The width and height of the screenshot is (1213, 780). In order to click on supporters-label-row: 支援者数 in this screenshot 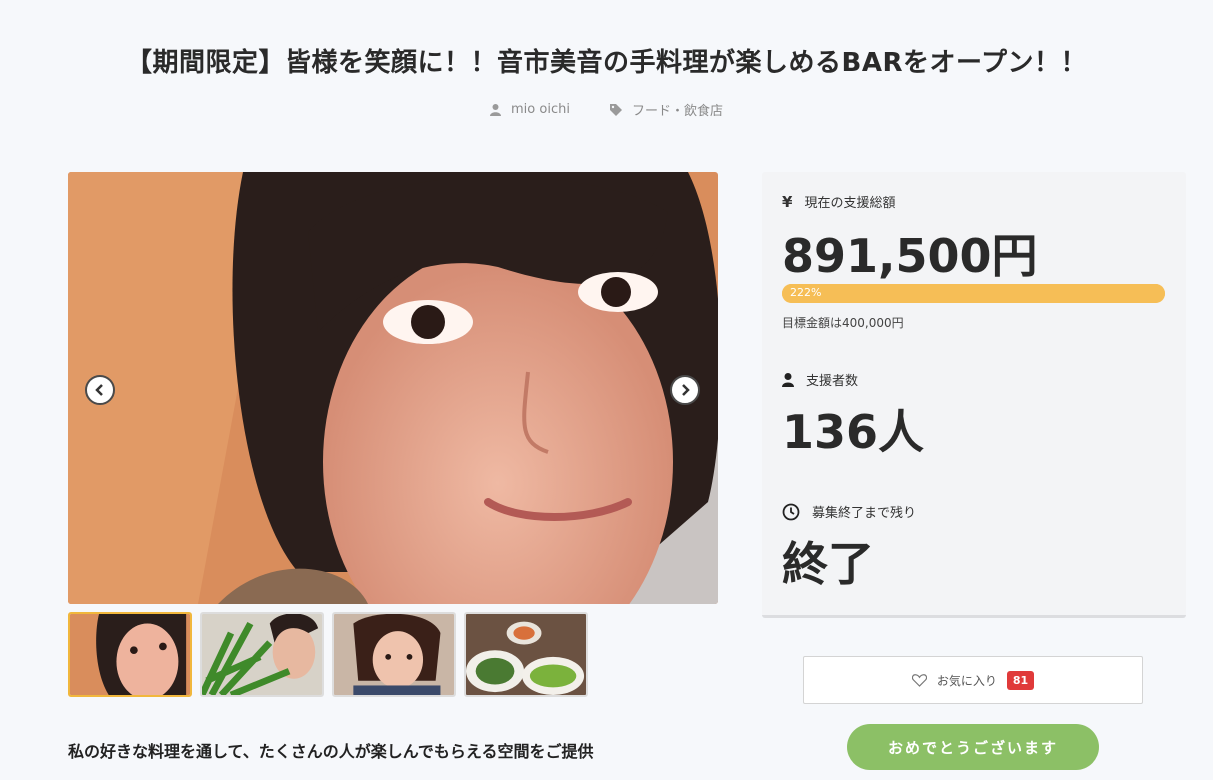, I will do `click(820, 379)`.